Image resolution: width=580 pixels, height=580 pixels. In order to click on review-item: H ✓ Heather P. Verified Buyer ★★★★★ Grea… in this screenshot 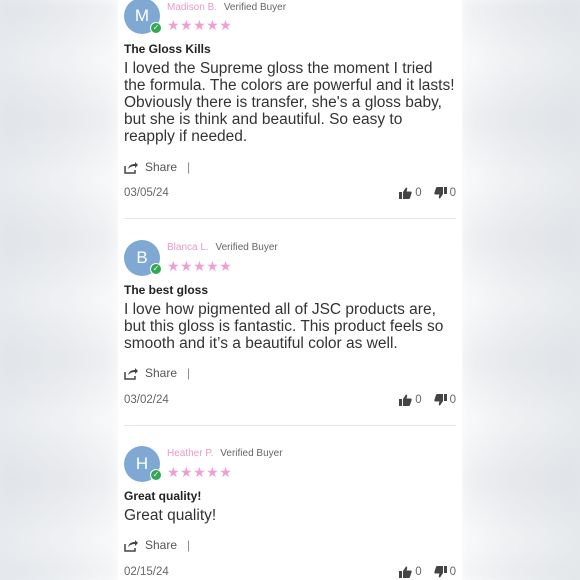, I will do `click(290, 513)`.